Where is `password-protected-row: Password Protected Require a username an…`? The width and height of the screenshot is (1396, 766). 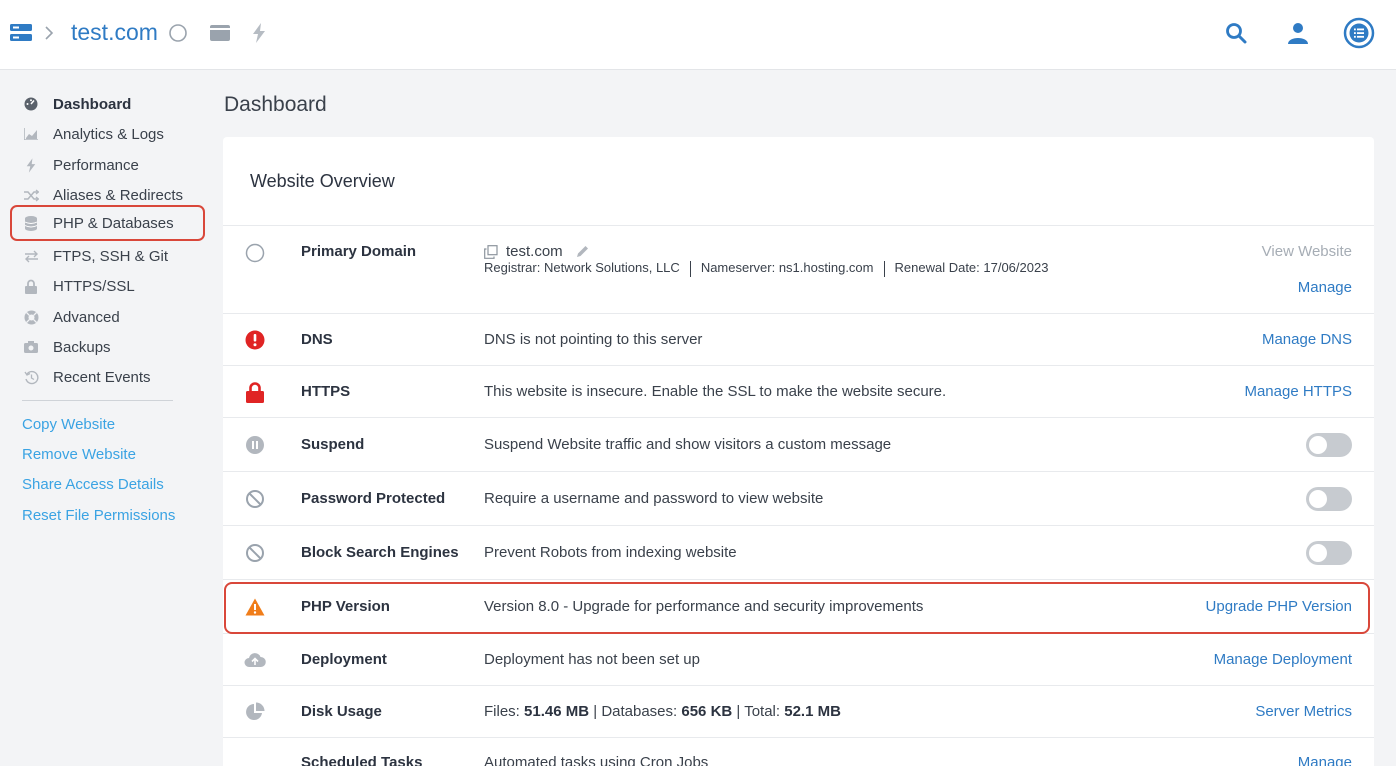
password-protected-row: Password Protected Require a username an… is located at coordinates (798, 498).